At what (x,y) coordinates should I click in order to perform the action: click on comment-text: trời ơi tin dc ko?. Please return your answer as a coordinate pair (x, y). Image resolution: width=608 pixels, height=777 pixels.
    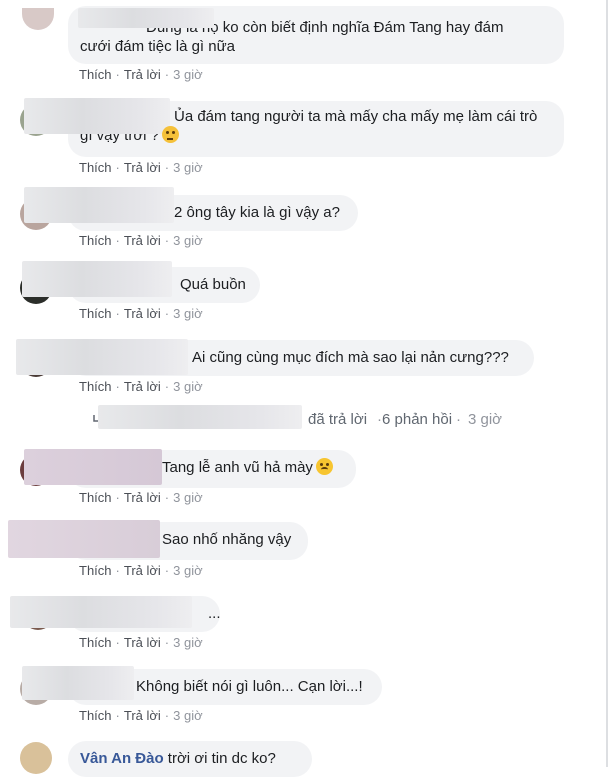
    Looking at the image, I should click on (221, 758).